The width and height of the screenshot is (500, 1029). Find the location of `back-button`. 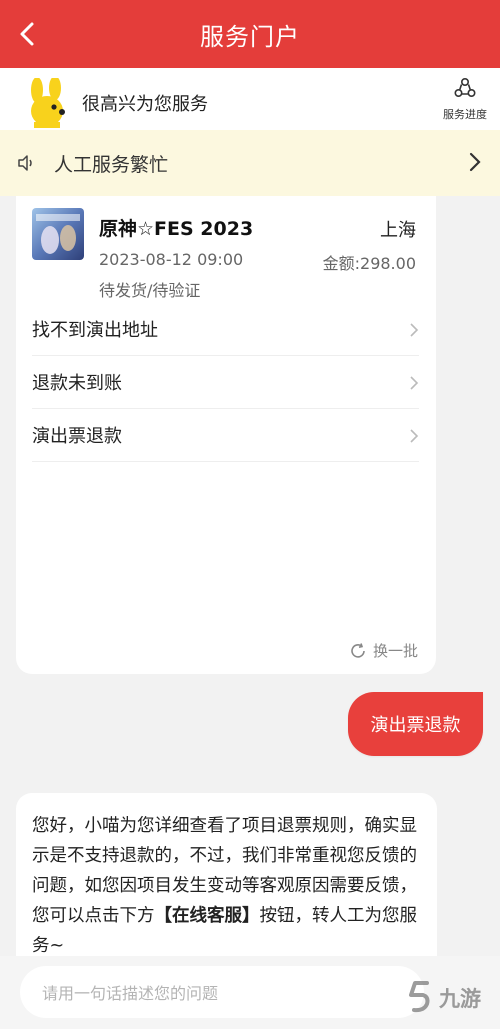

back-button is located at coordinates (28, 34).